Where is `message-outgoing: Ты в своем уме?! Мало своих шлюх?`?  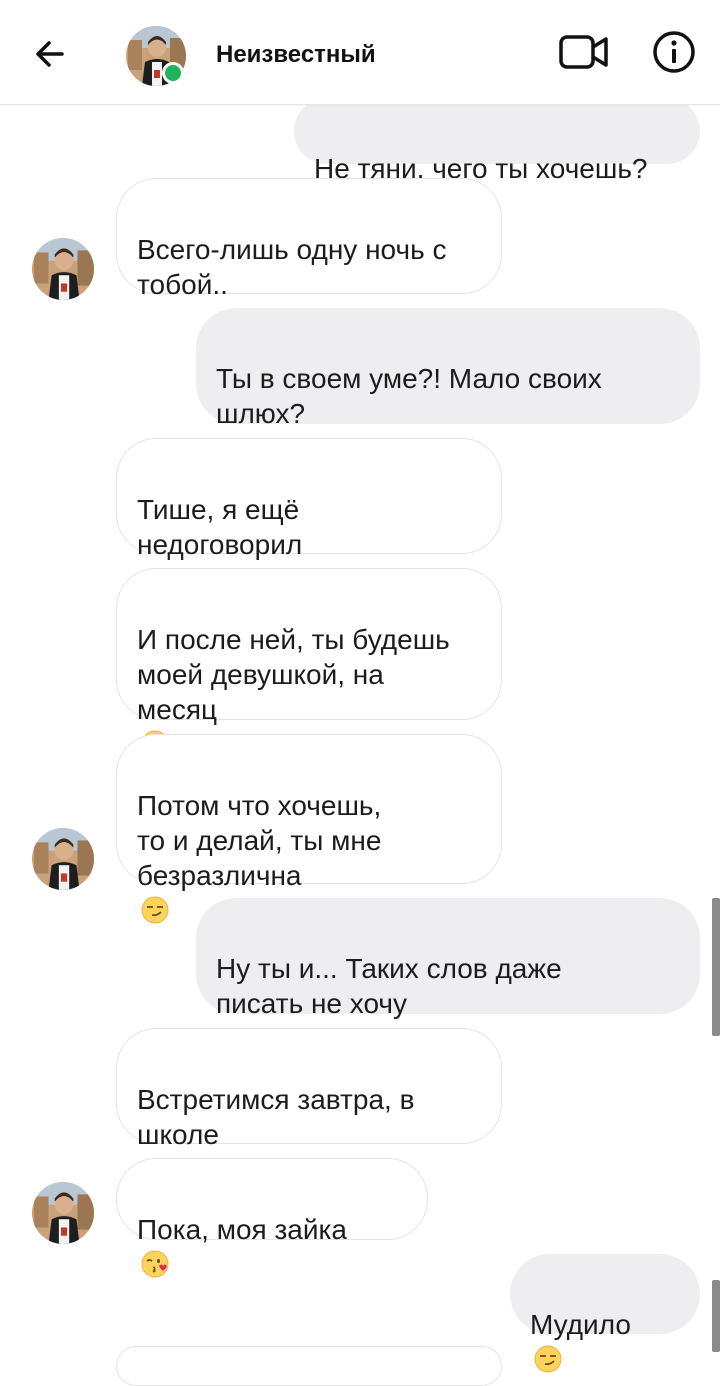 message-outgoing: Ты в своем уме?! Мало своих шлюх? is located at coordinates (448, 368).